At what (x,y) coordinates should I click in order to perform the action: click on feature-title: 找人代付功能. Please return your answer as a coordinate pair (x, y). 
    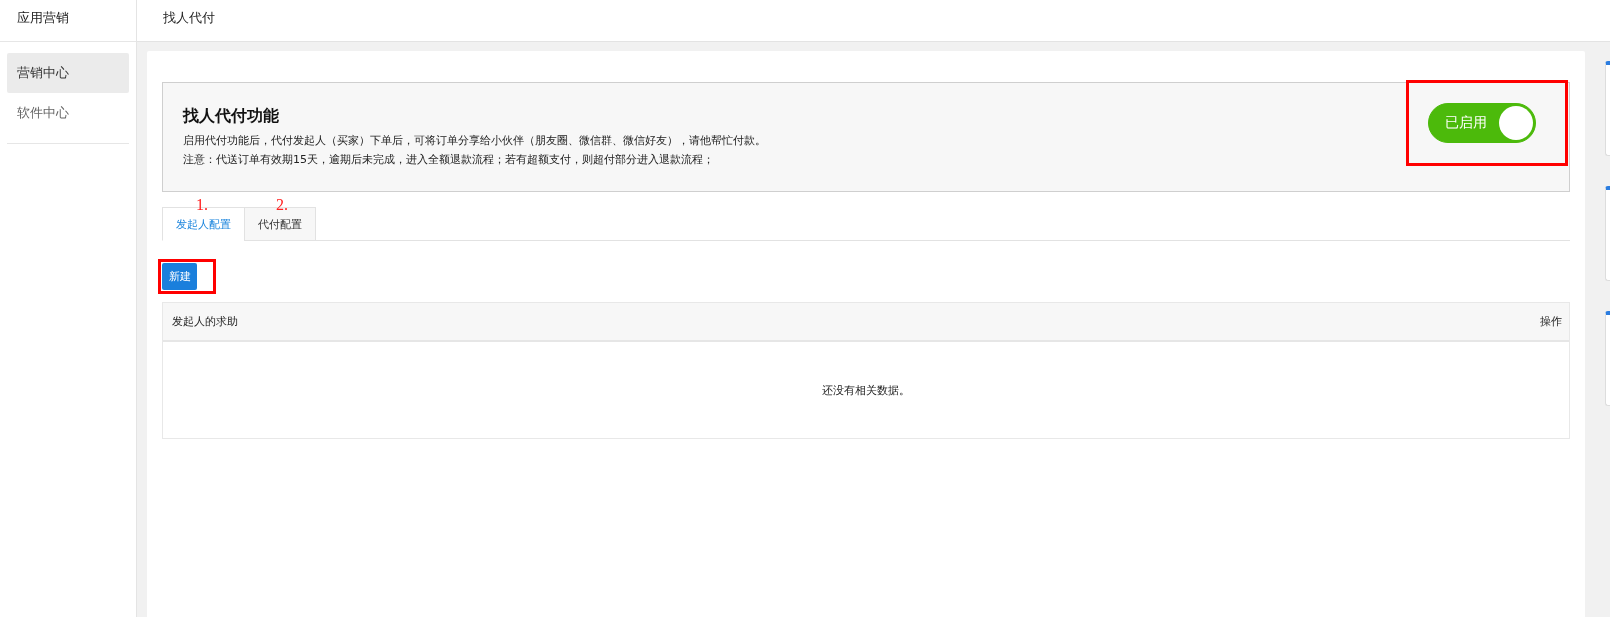
    Looking at the image, I should click on (231, 116).